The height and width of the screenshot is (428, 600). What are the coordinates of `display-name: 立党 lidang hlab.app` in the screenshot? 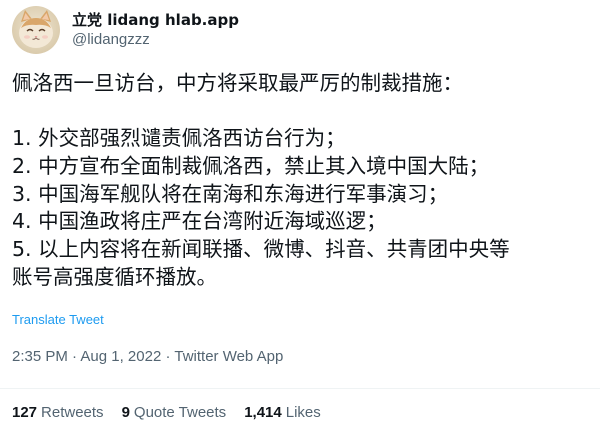 It's located at (155, 20).